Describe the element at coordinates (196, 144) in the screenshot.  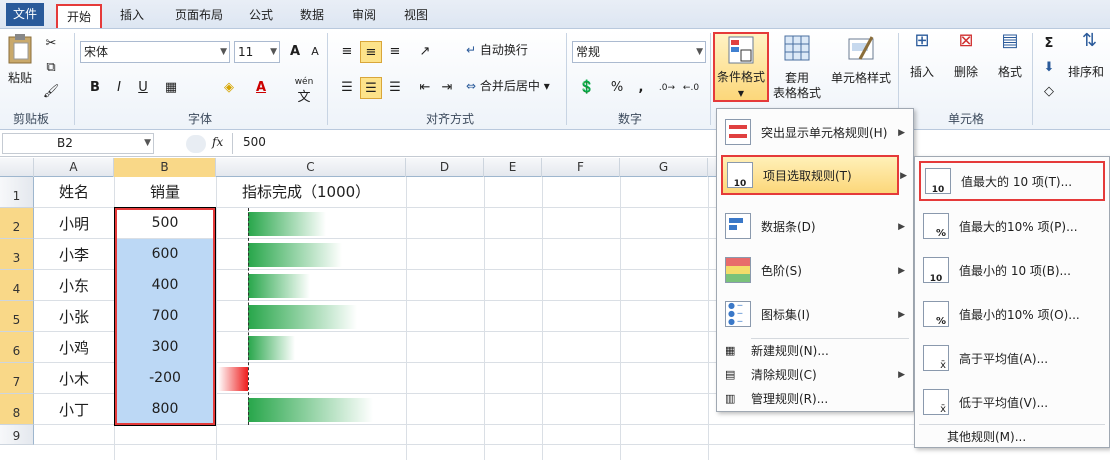
I see `formula-splitter` at that location.